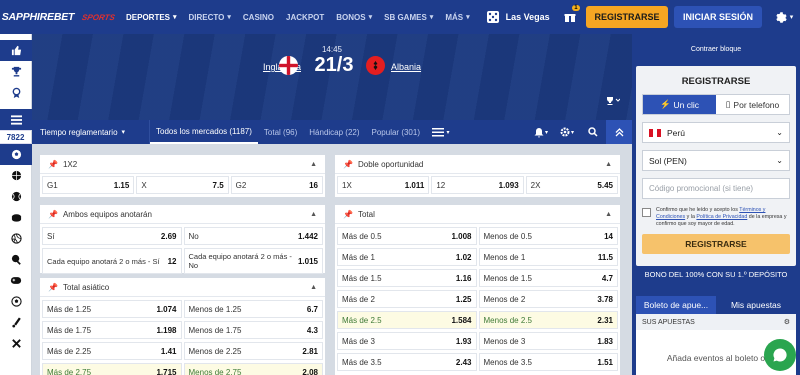  Describe the element at coordinates (16, 343) in the screenshot. I see `sidebar-sport-fighting` at that location.